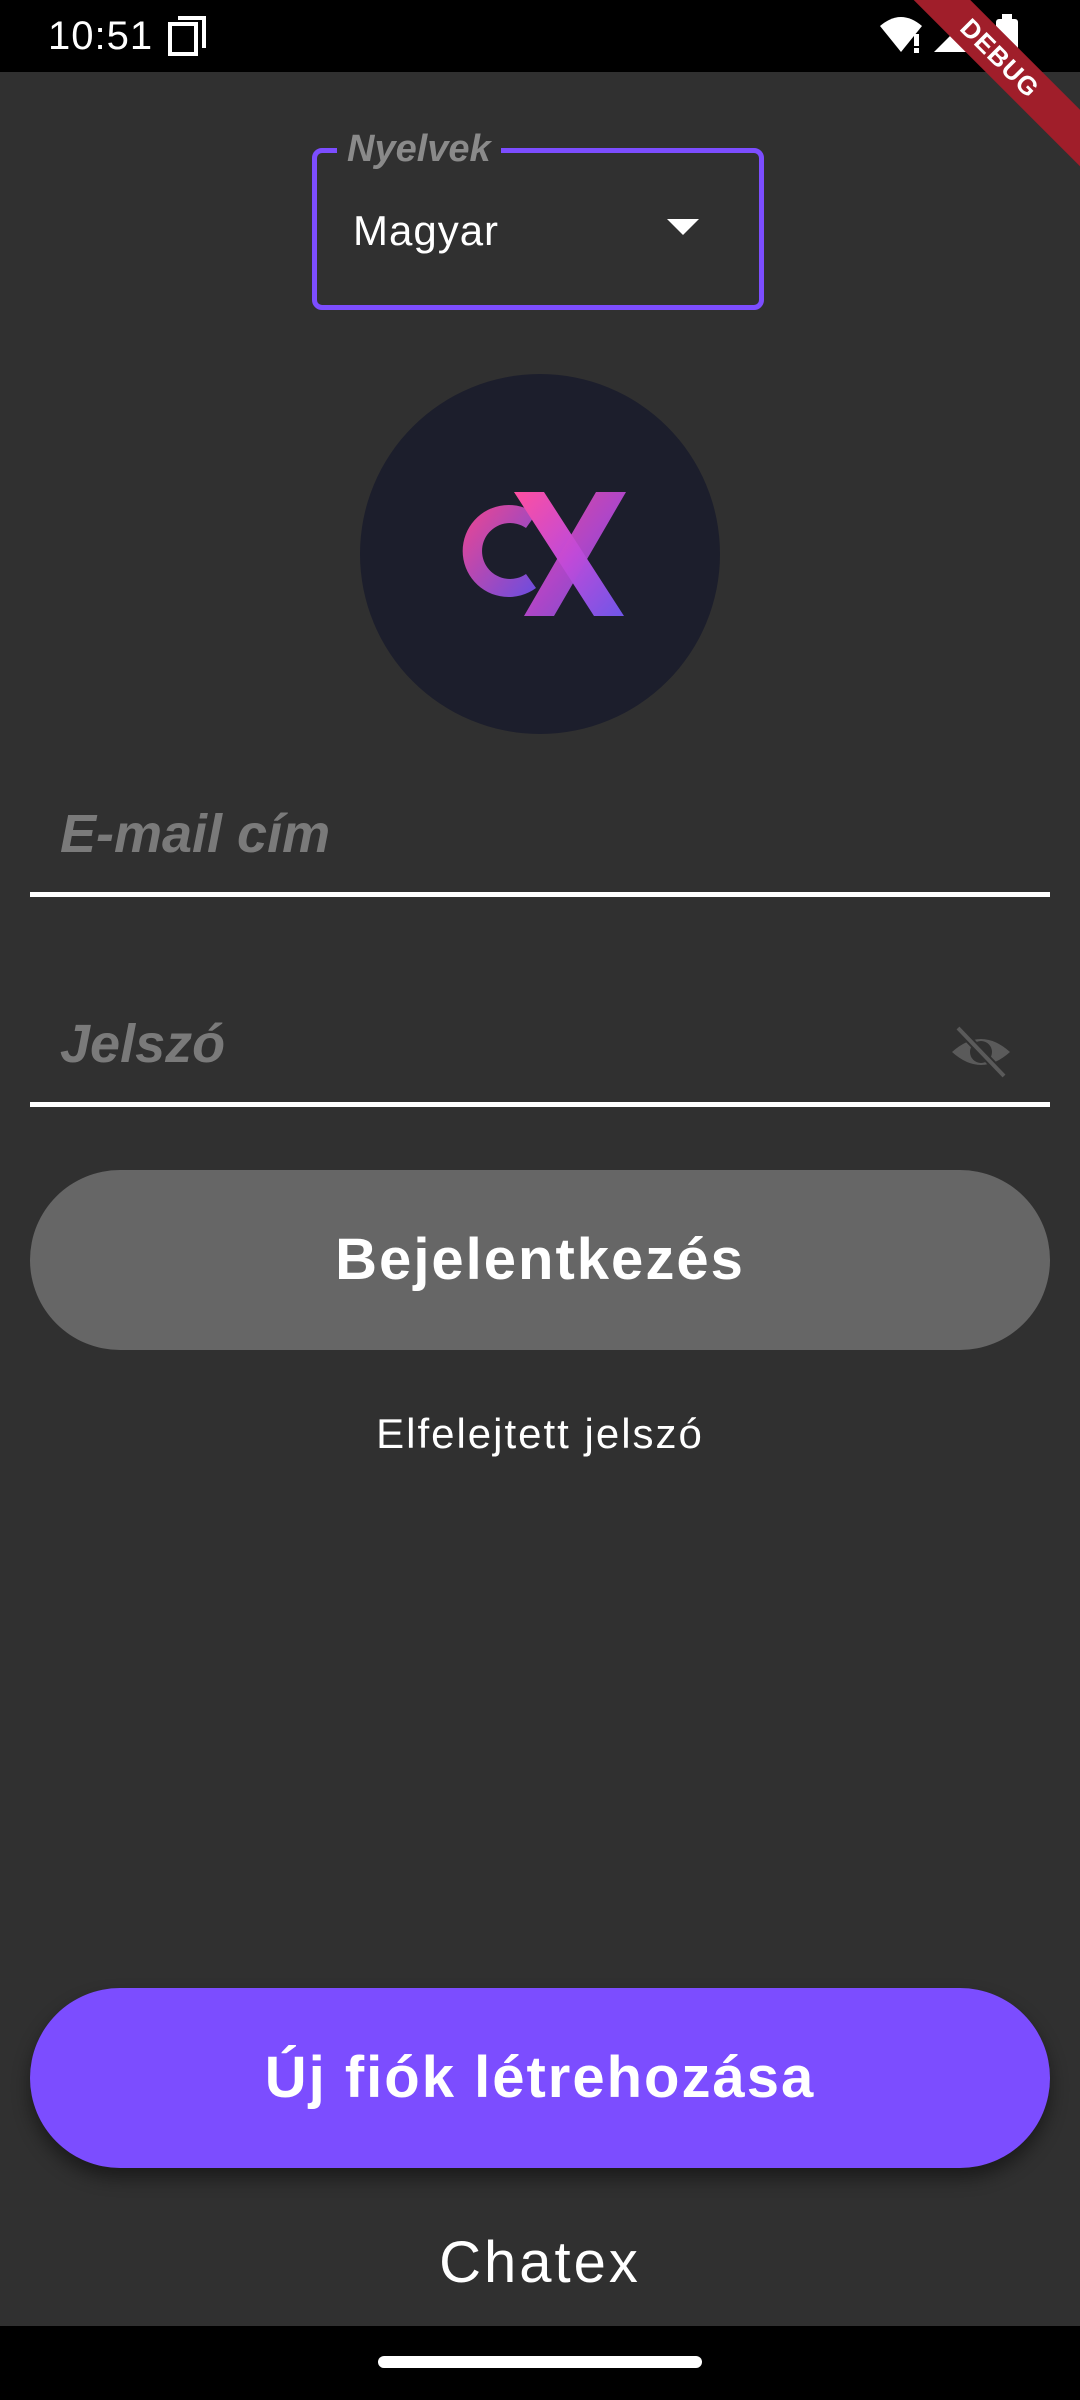  I want to click on password-placeholder: Jelszó, so click(143, 1044).